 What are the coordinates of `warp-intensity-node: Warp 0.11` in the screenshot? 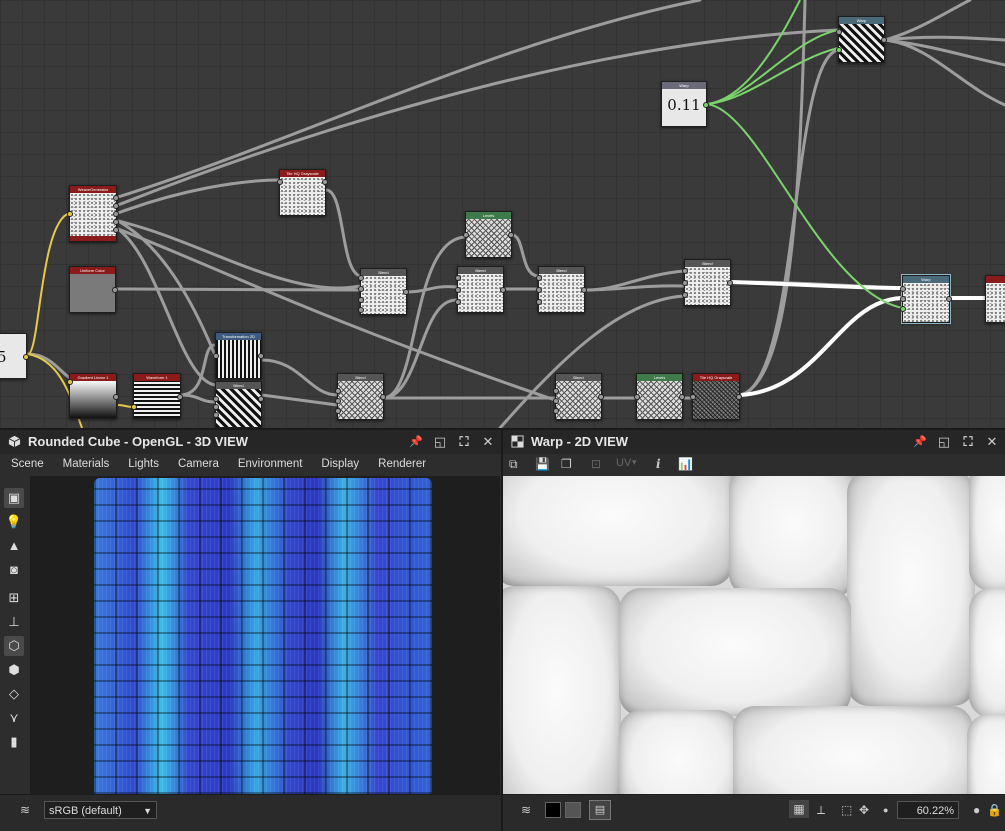 It's located at (685, 104).